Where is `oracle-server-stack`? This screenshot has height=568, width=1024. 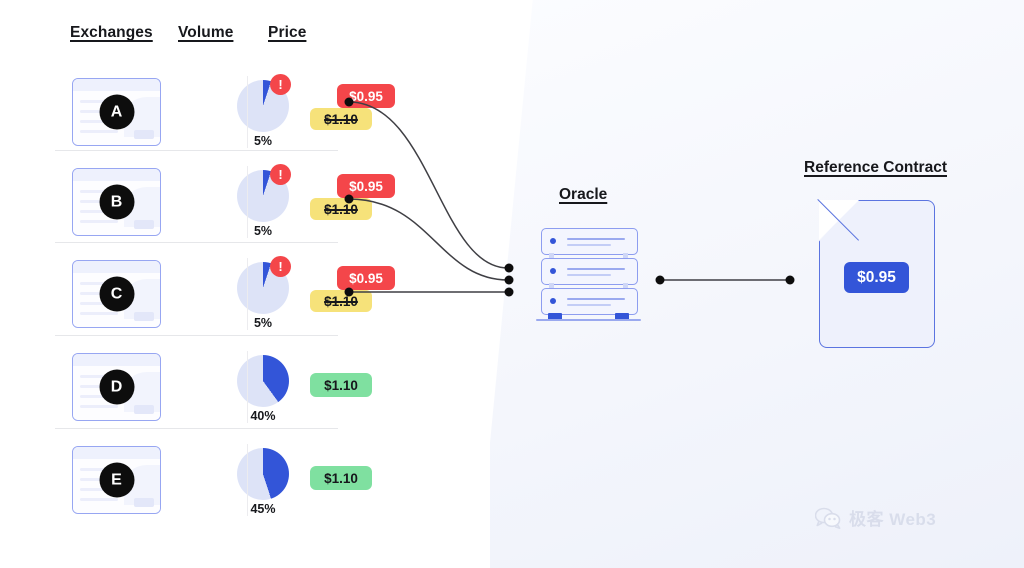
oracle-server-stack is located at coordinates (588, 274).